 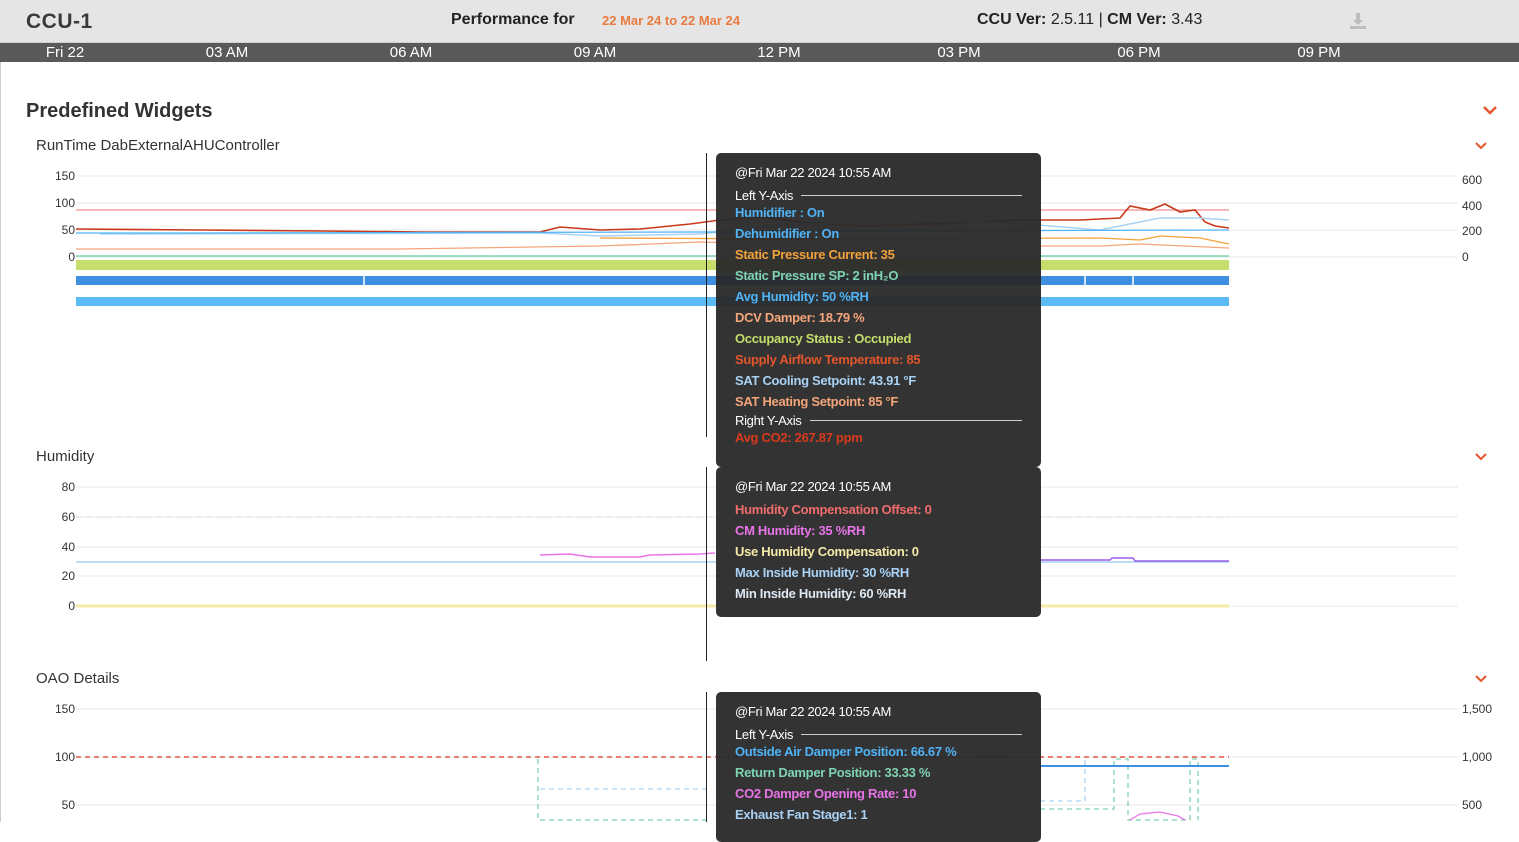 I want to click on tooltip-axis-header: Right Y-Axis, so click(x=878, y=420).